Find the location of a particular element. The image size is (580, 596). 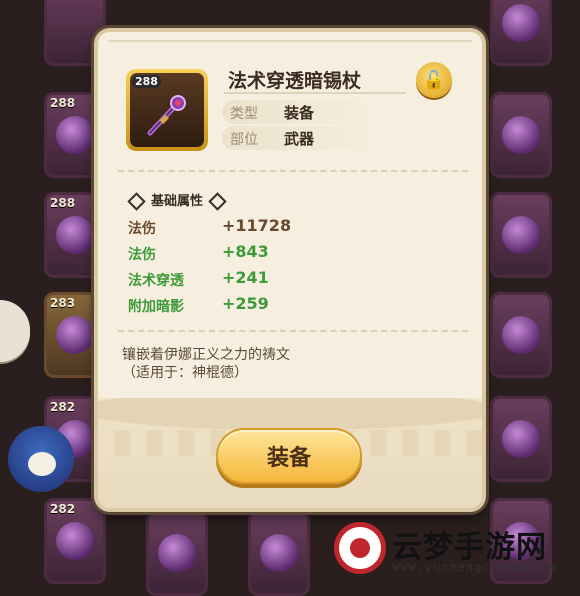

item-type-label: 类型 is located at coordinates (244, 114).